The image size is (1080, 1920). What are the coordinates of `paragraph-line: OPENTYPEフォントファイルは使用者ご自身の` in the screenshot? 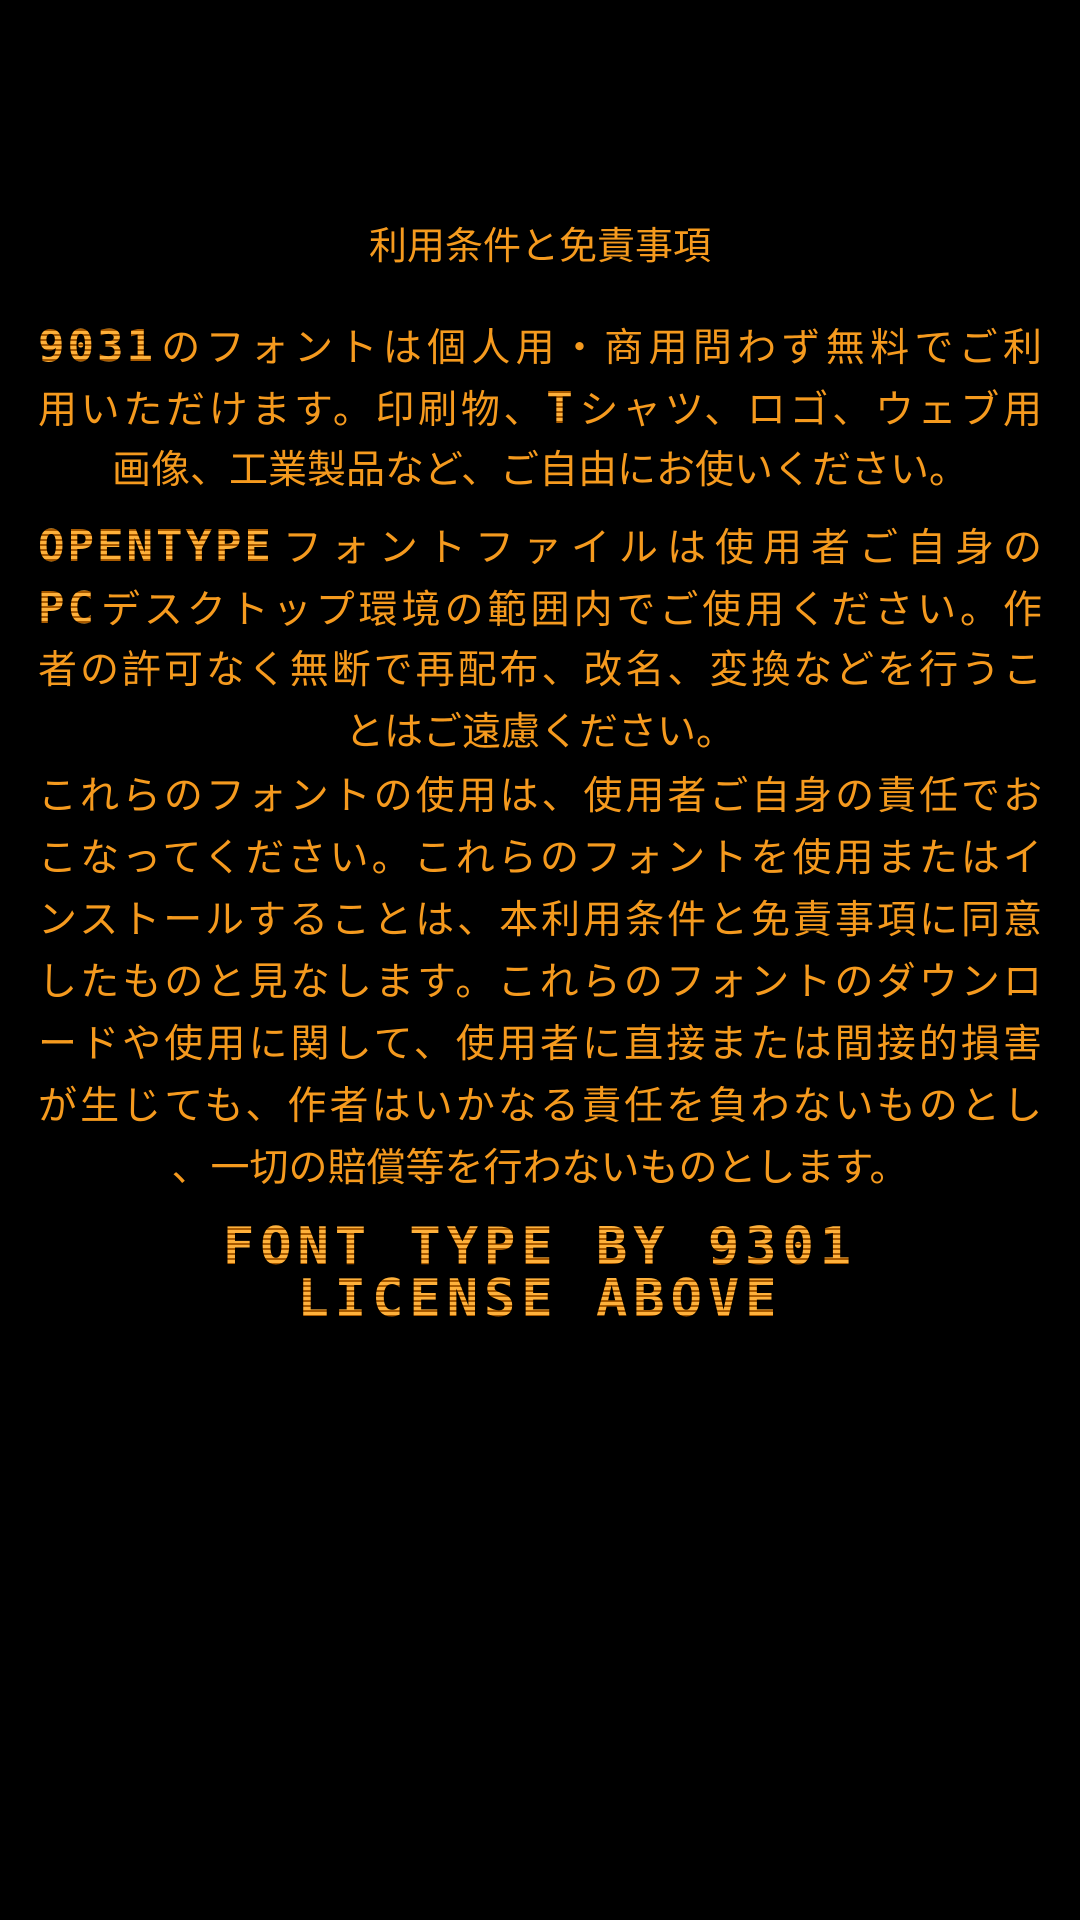 It's located at (540, 546).